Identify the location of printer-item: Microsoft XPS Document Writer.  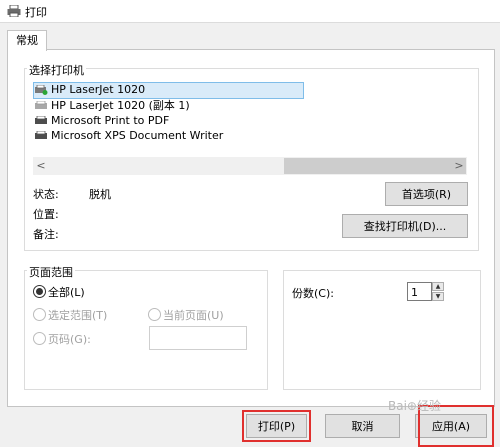
(161, 136).